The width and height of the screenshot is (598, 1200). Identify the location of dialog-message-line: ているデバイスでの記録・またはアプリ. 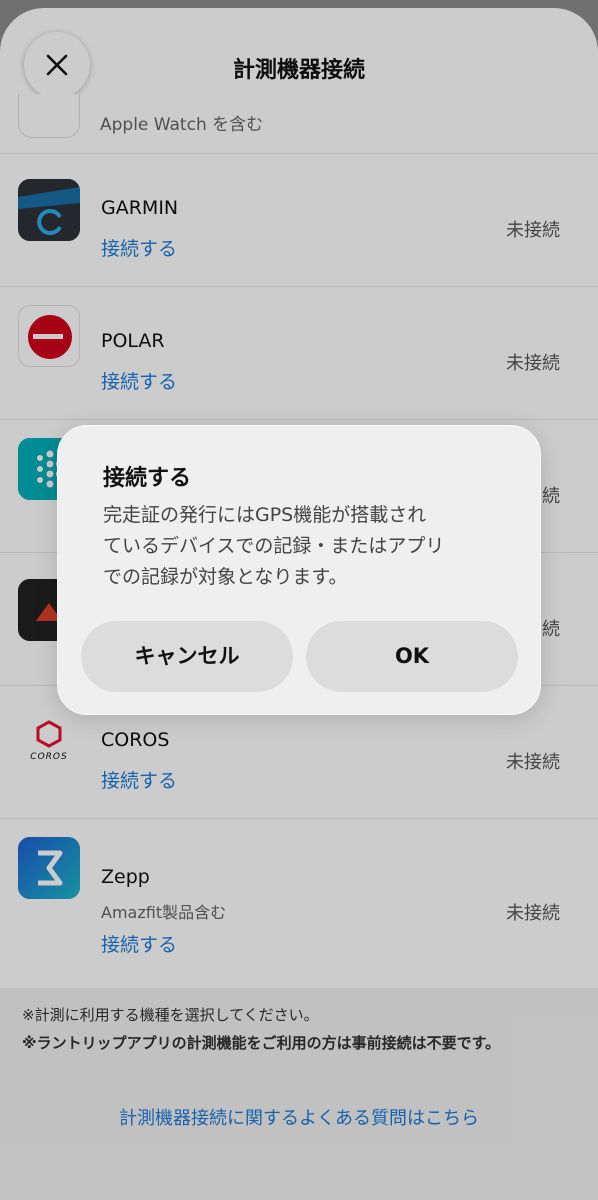
(274, 546).